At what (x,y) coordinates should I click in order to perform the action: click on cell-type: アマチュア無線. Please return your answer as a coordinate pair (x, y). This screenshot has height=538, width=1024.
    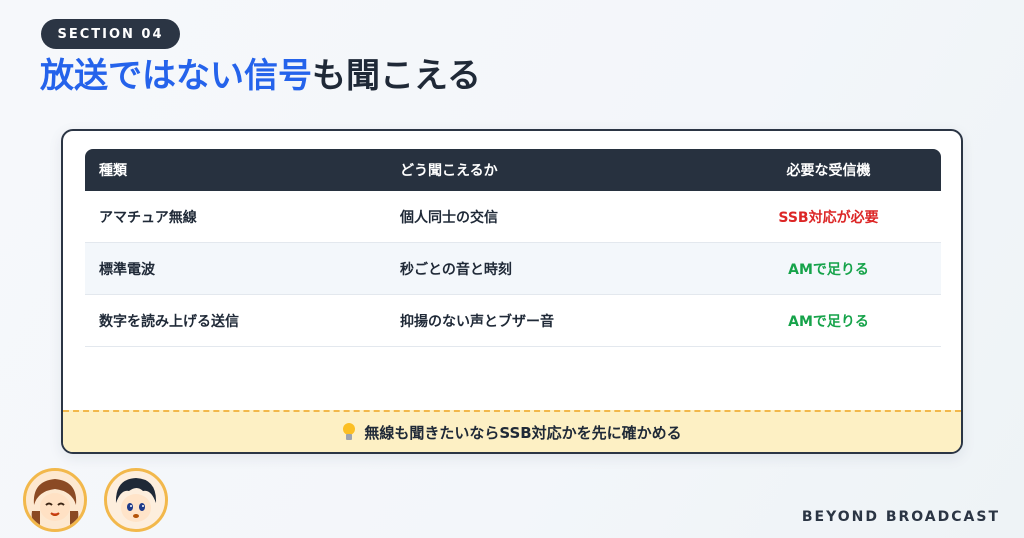
    Looking at the image, I should click on (148, 217).